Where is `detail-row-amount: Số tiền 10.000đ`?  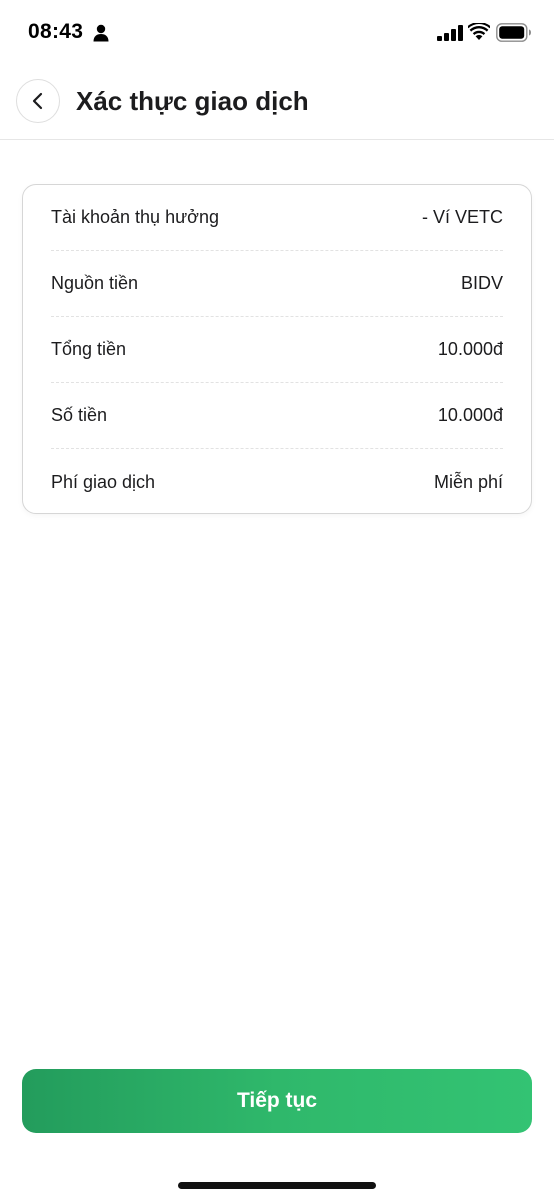
detail-row-amount: Số tiền 10.000đ is located at coordinates (277, 416).